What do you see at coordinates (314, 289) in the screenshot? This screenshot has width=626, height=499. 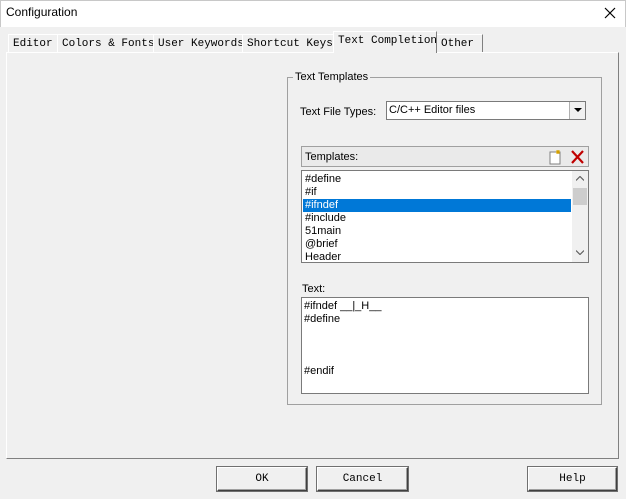 I see `text-label: Text:` at bounding box center [314, 289].